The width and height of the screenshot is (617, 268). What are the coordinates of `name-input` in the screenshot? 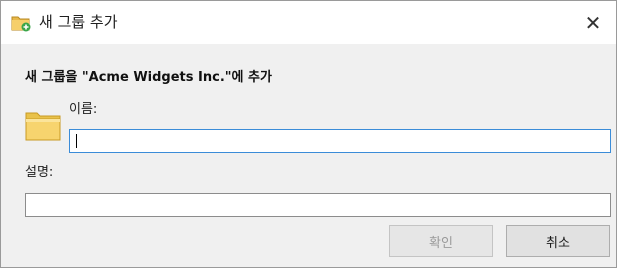 It's located at (340, 141).